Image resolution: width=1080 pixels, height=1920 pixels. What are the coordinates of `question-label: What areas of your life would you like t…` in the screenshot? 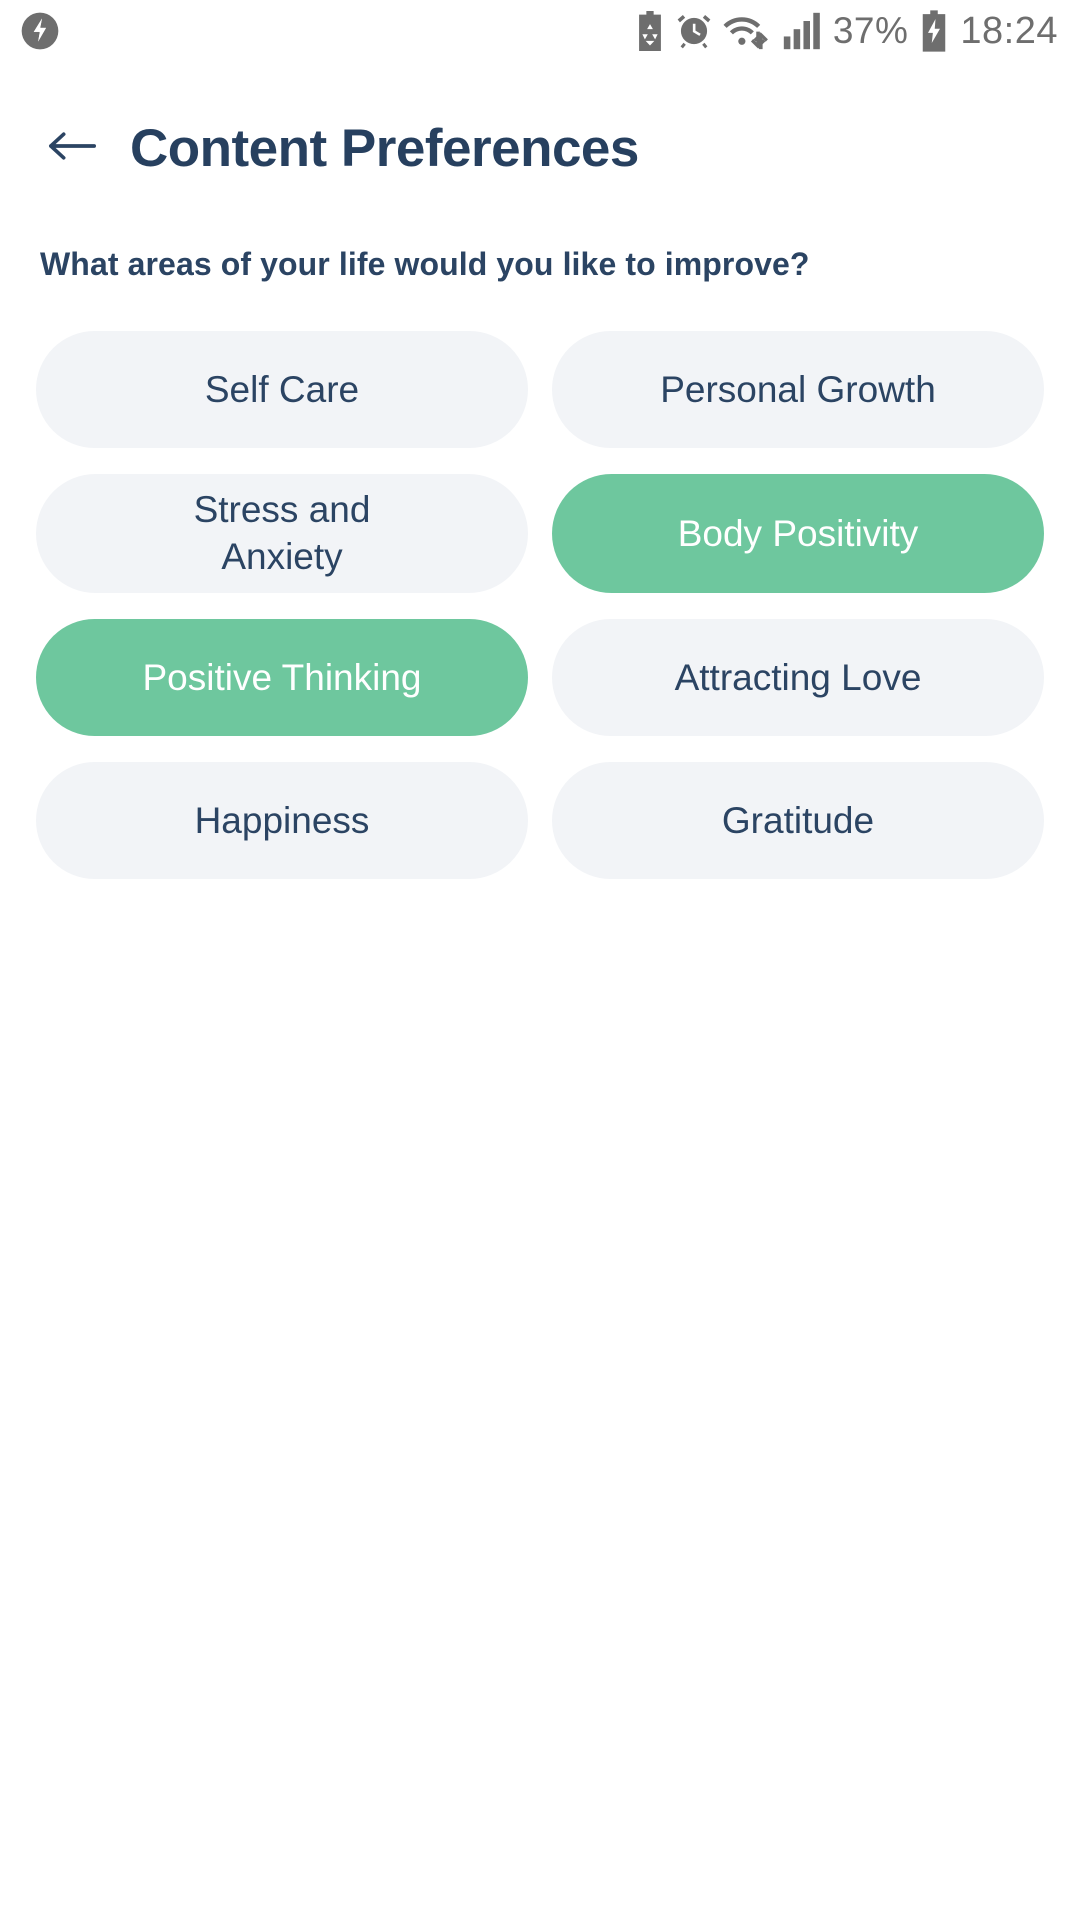 It's located at (425, 264).